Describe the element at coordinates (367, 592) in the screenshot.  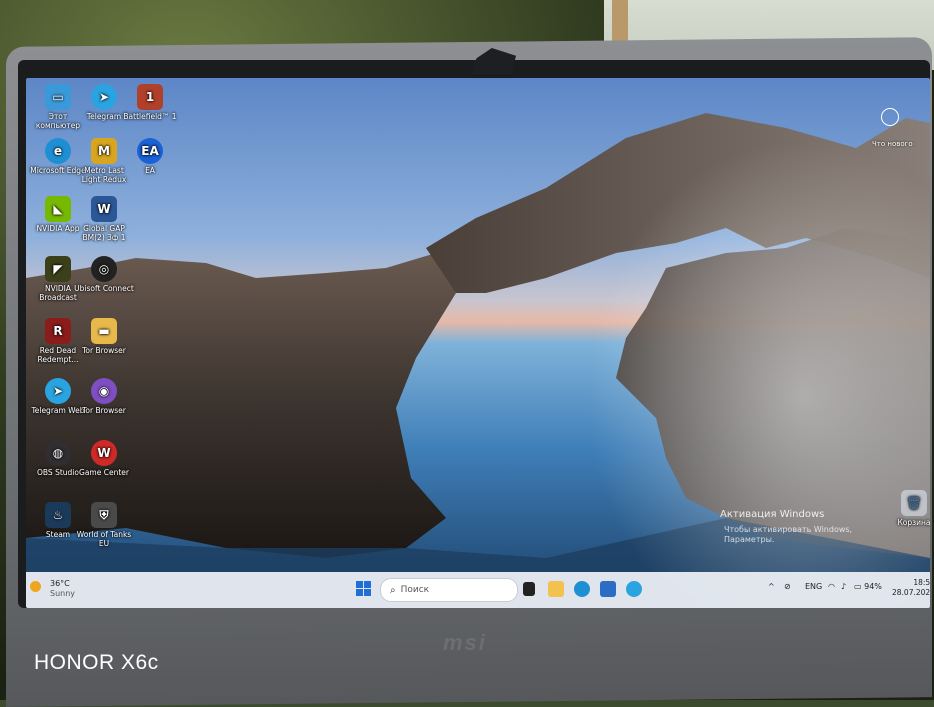
I see `windows-logo-q4` at that location.